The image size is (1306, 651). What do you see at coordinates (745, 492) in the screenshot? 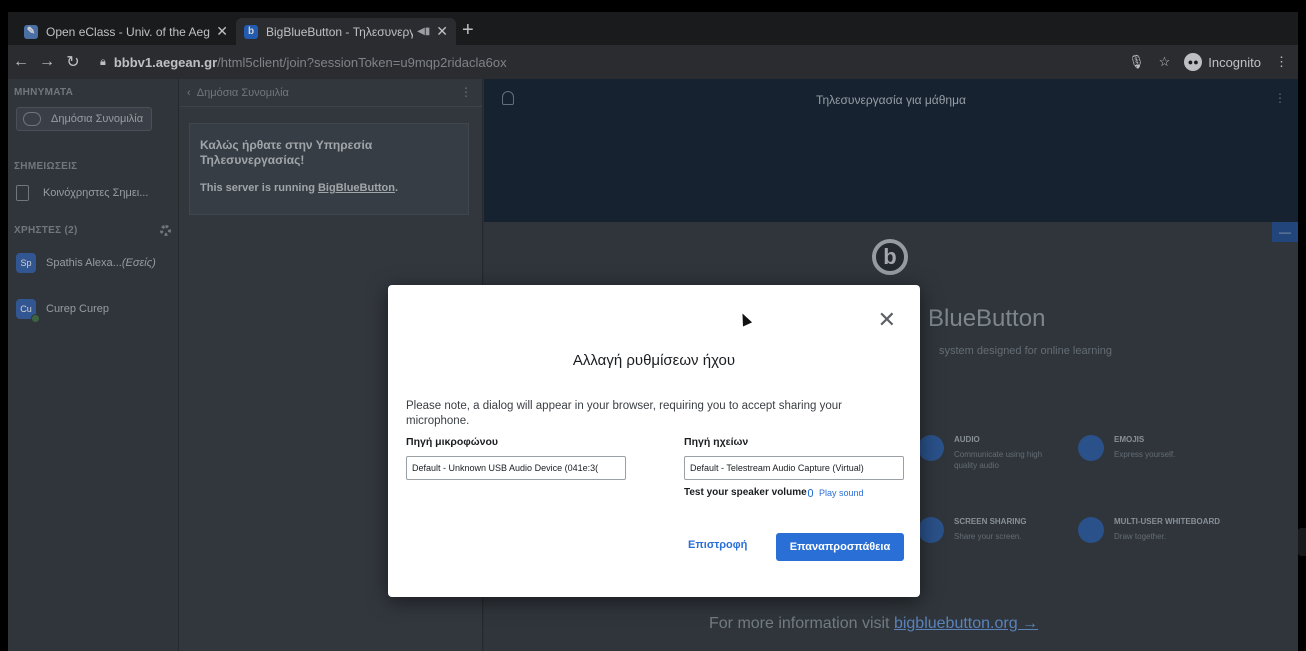
I see `test-speaker-label: Test your speaker volume` at bounding box center [745, 492].